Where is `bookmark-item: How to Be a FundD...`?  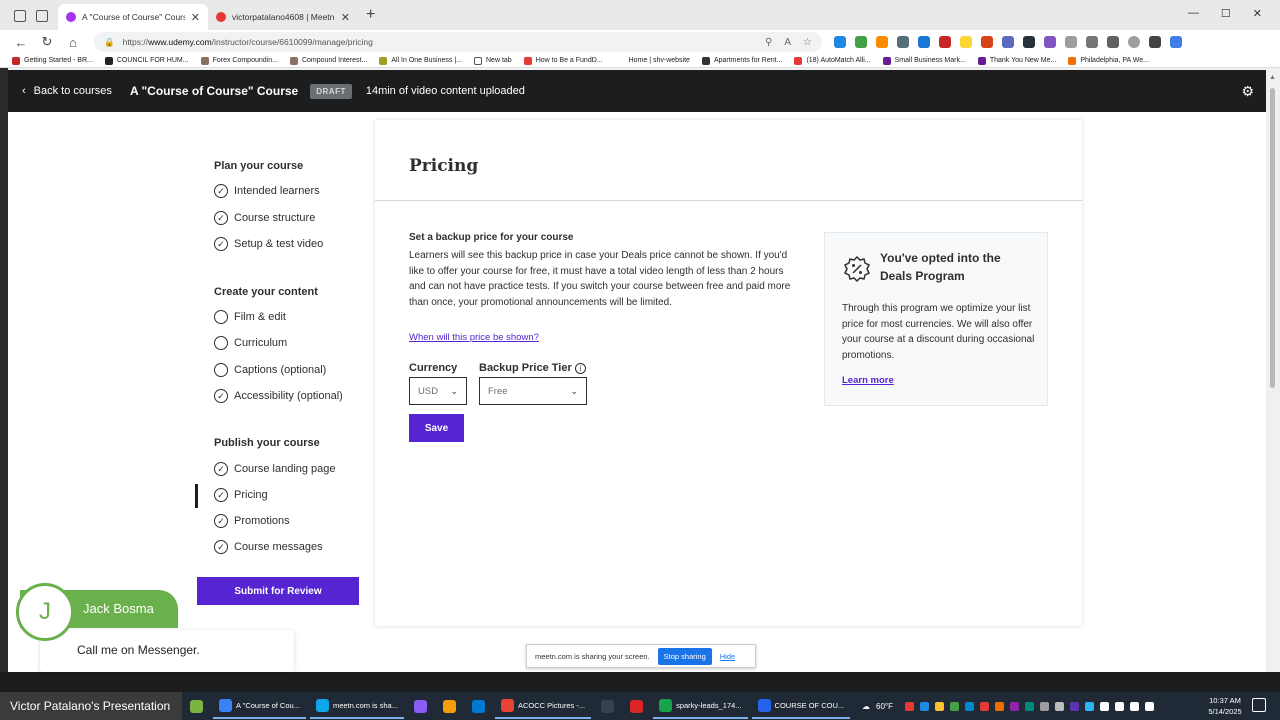
bookmark-item: How to Be a FundD... is located at coordinates (563, 60).